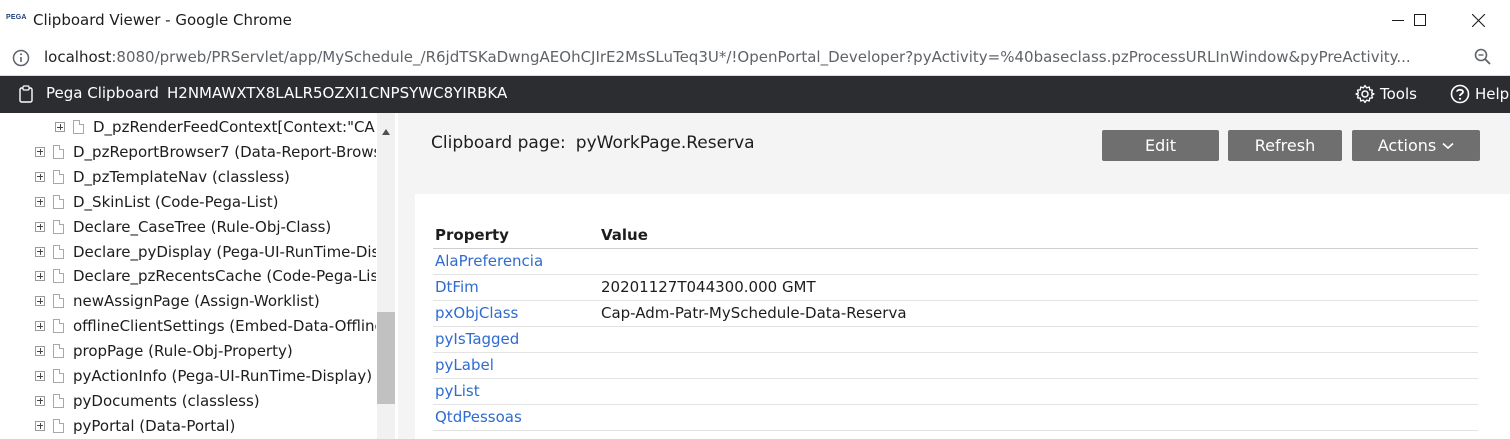  I want to click on tools-button: Tools, so click(1386, 94).